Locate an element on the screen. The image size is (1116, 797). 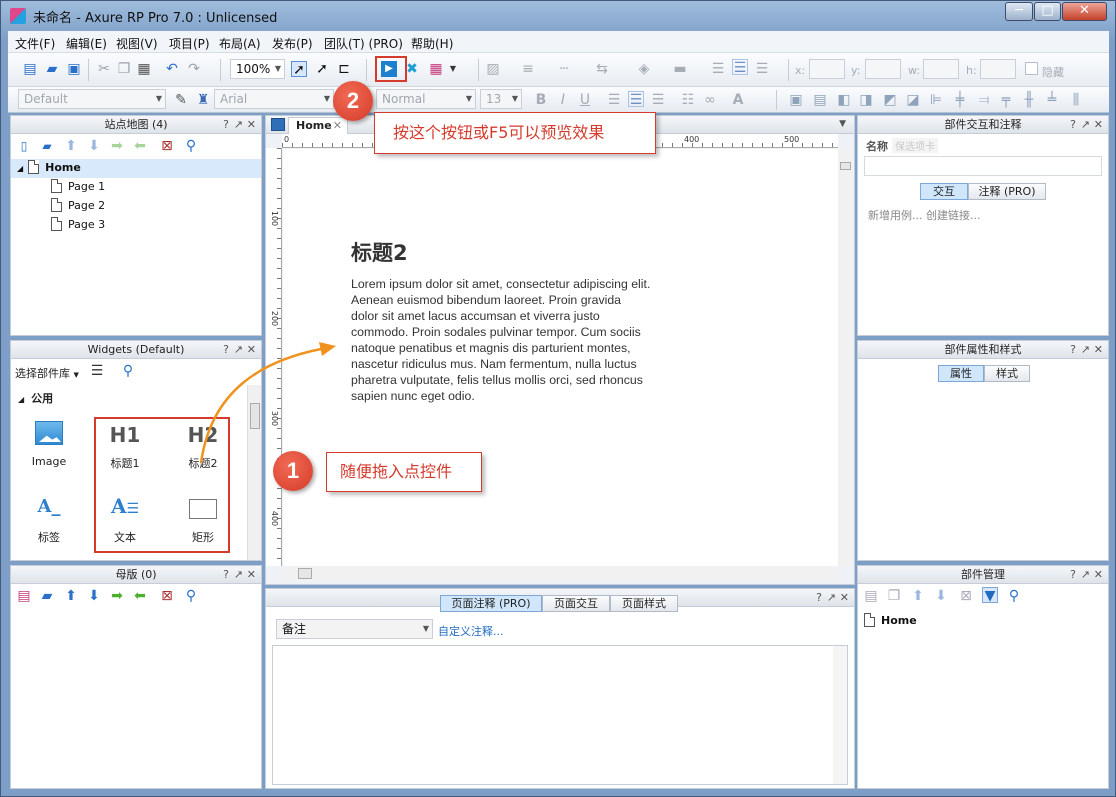
library-select: 选择部件库 ▼ is located at coordinates (47, 373).